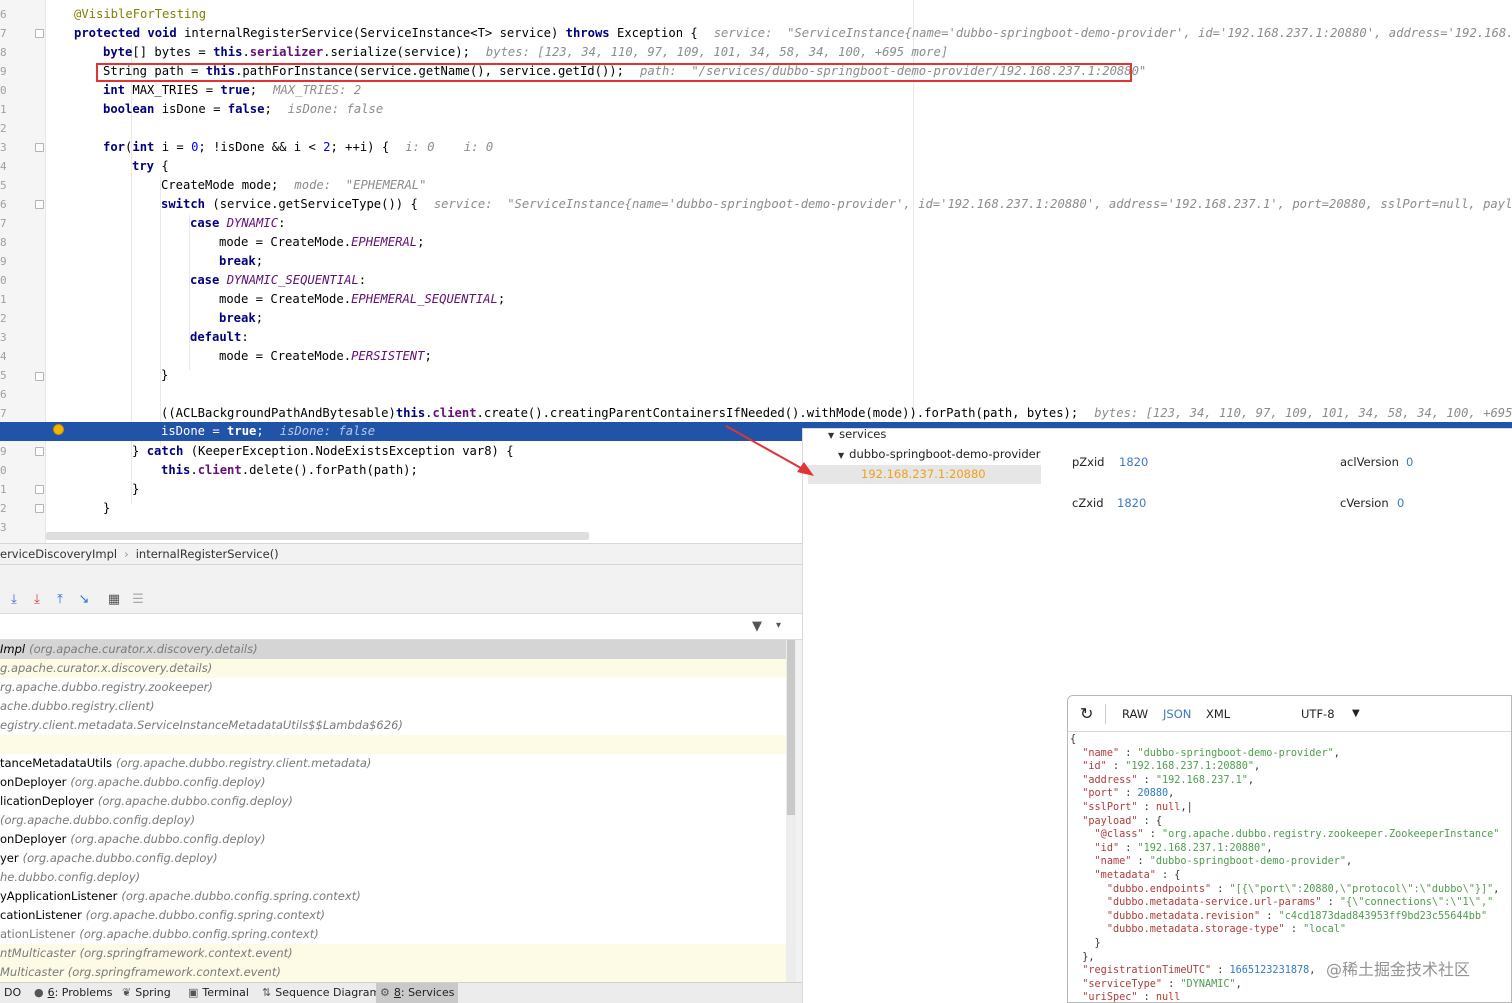 The width and height of the screenshot is (1512, 1003). What do you see at coordinates (207, 554) in the screenshot?
I see `breadcrumb-method: internalRegisterService()` at bounding box center [207, 554].